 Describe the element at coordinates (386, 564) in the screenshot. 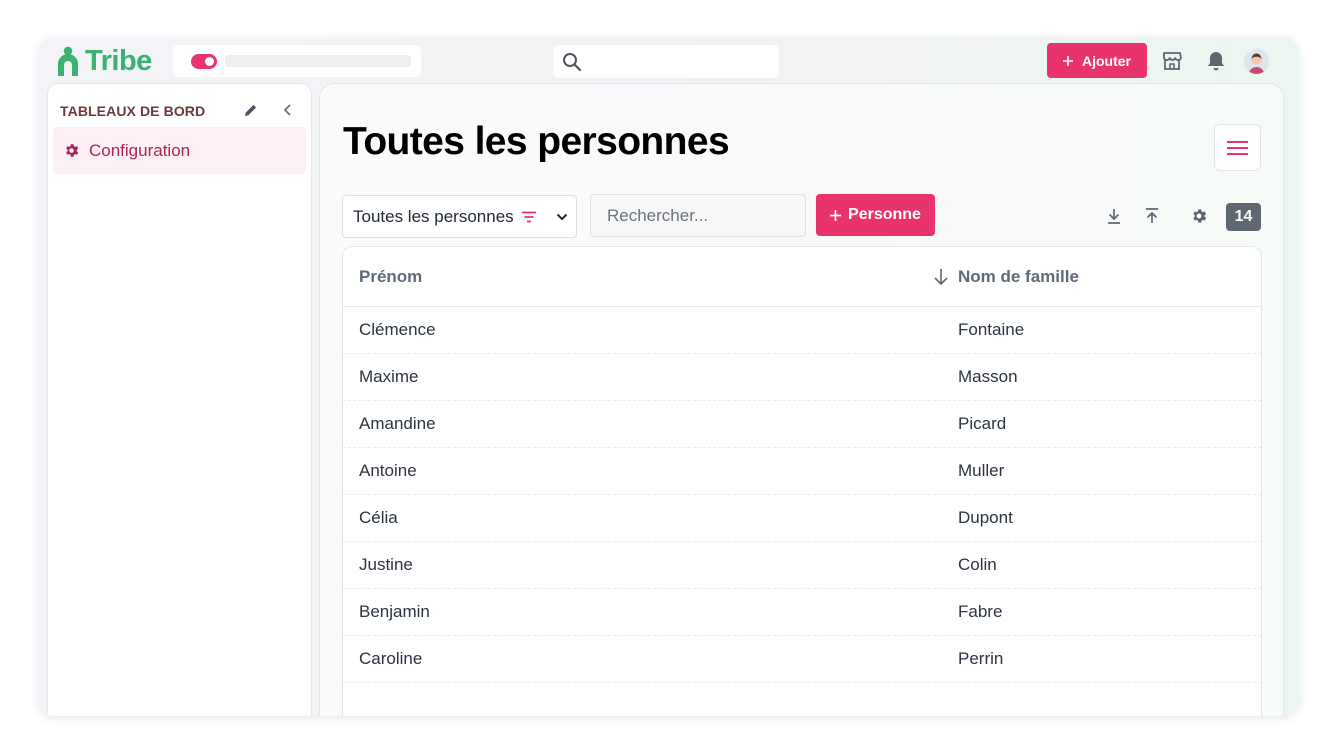

I see `cell-first-name: Justine` at that location.